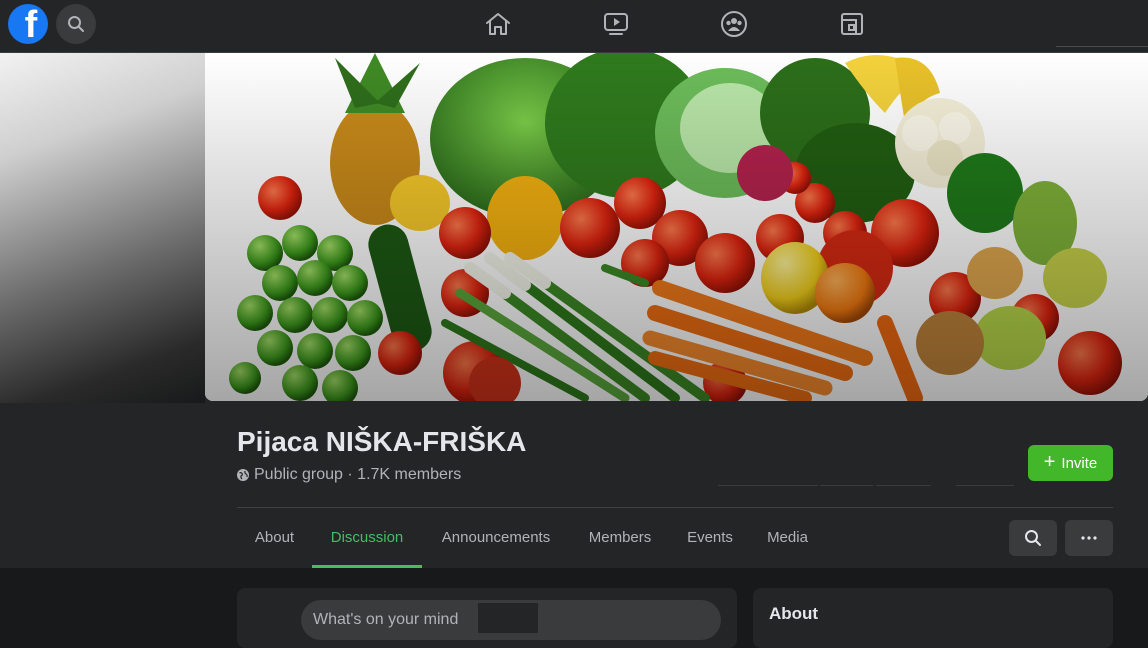 The image size is (1148, 648). Describe the element at coordinates (496, 538) in the screenshot. I see `tab-announcements: Announcements` at that location.